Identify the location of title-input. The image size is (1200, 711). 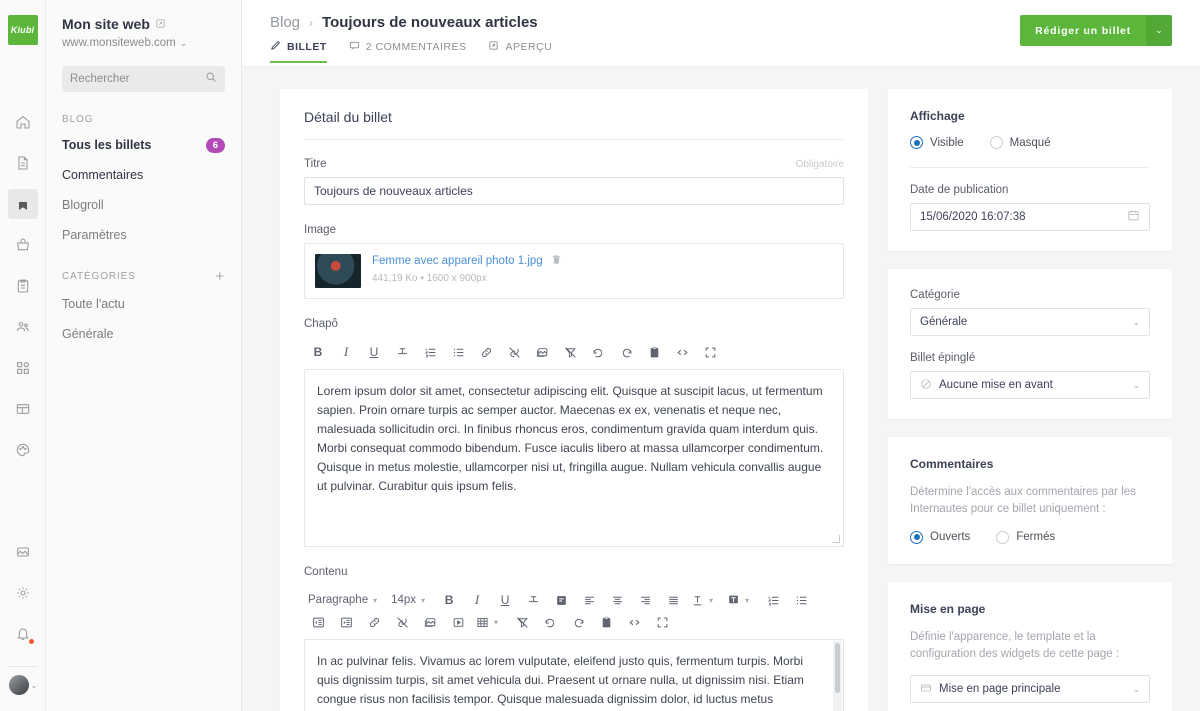
(574, 191).